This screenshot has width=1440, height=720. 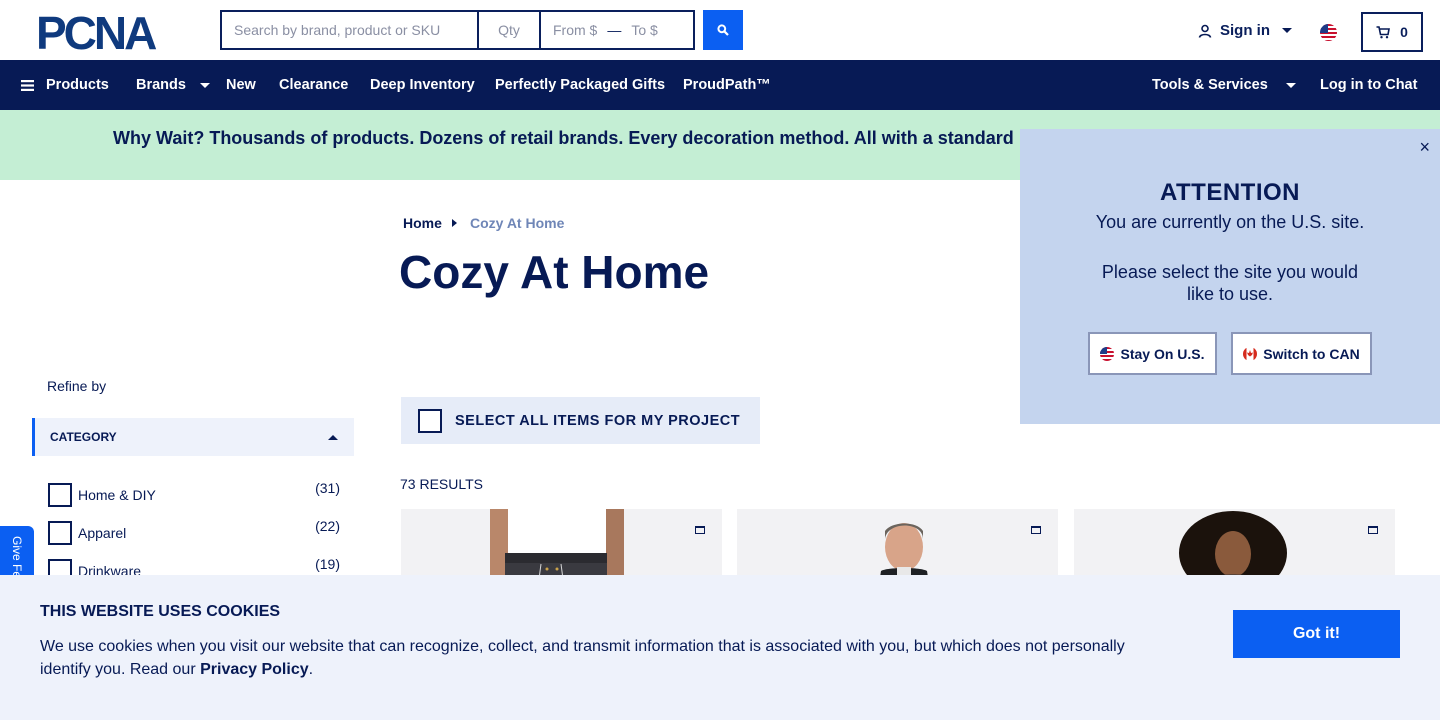 What do you see at coordinates (77, 386) in the screenshot?
I see `refine-label: Refine by` at bounding box center [77, 386].